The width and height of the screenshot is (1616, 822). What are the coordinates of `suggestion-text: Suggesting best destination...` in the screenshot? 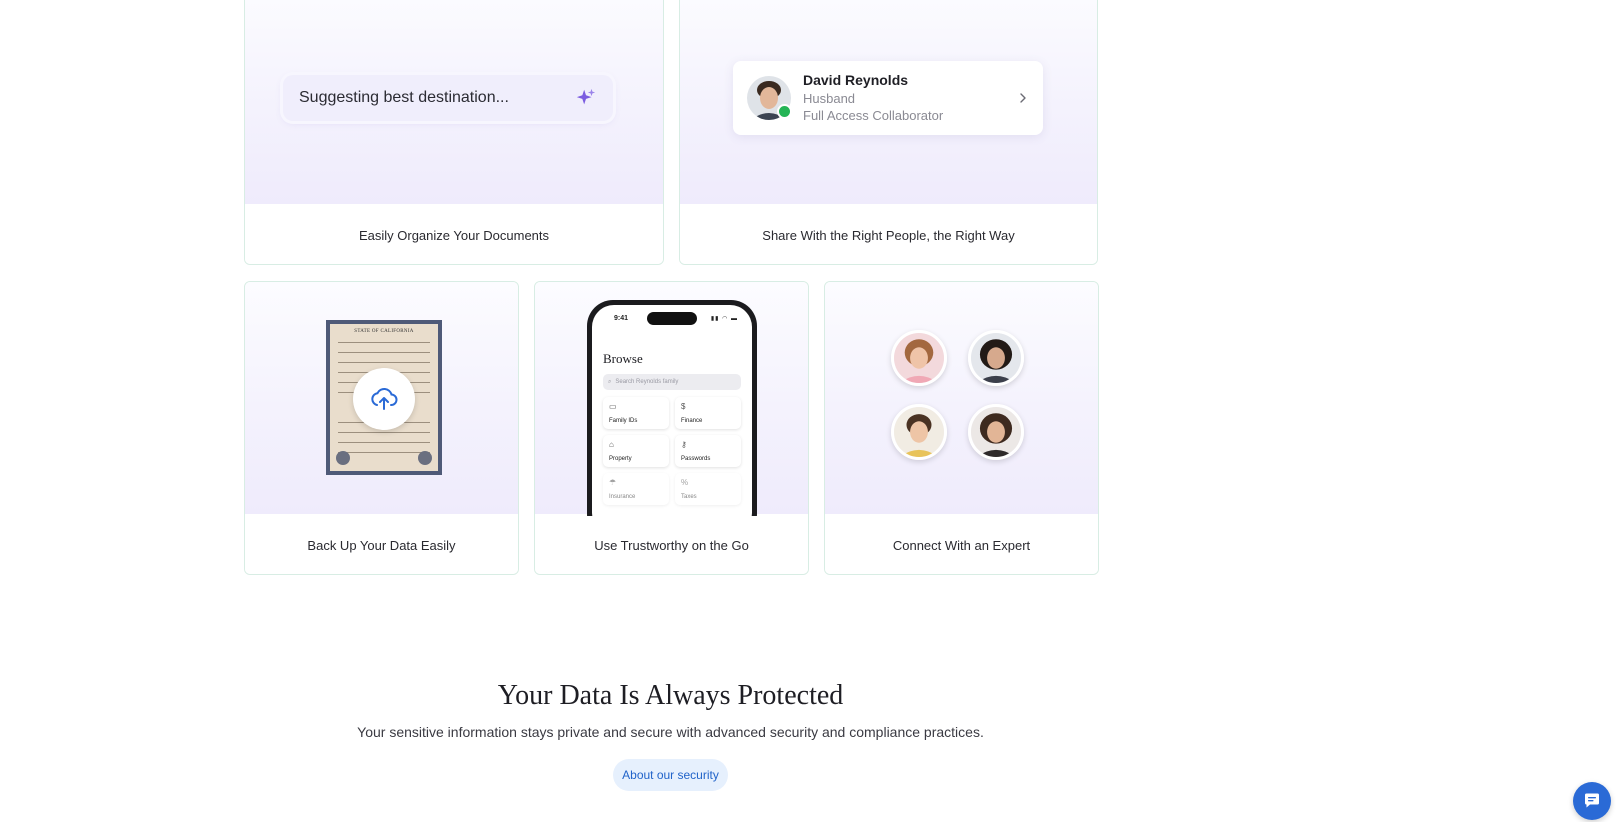 It's located at (404, 97).